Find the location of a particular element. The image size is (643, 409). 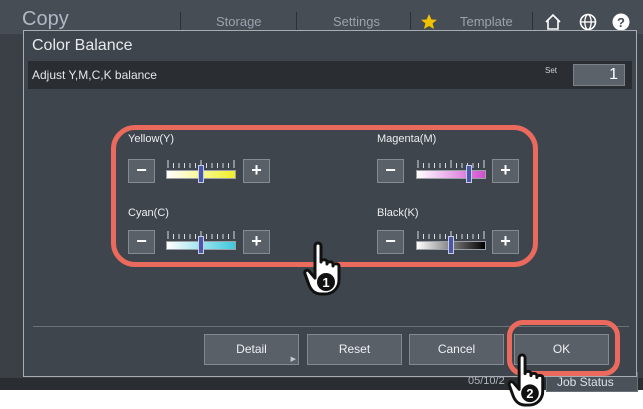

star-icon is located at coordinates (429, 22).